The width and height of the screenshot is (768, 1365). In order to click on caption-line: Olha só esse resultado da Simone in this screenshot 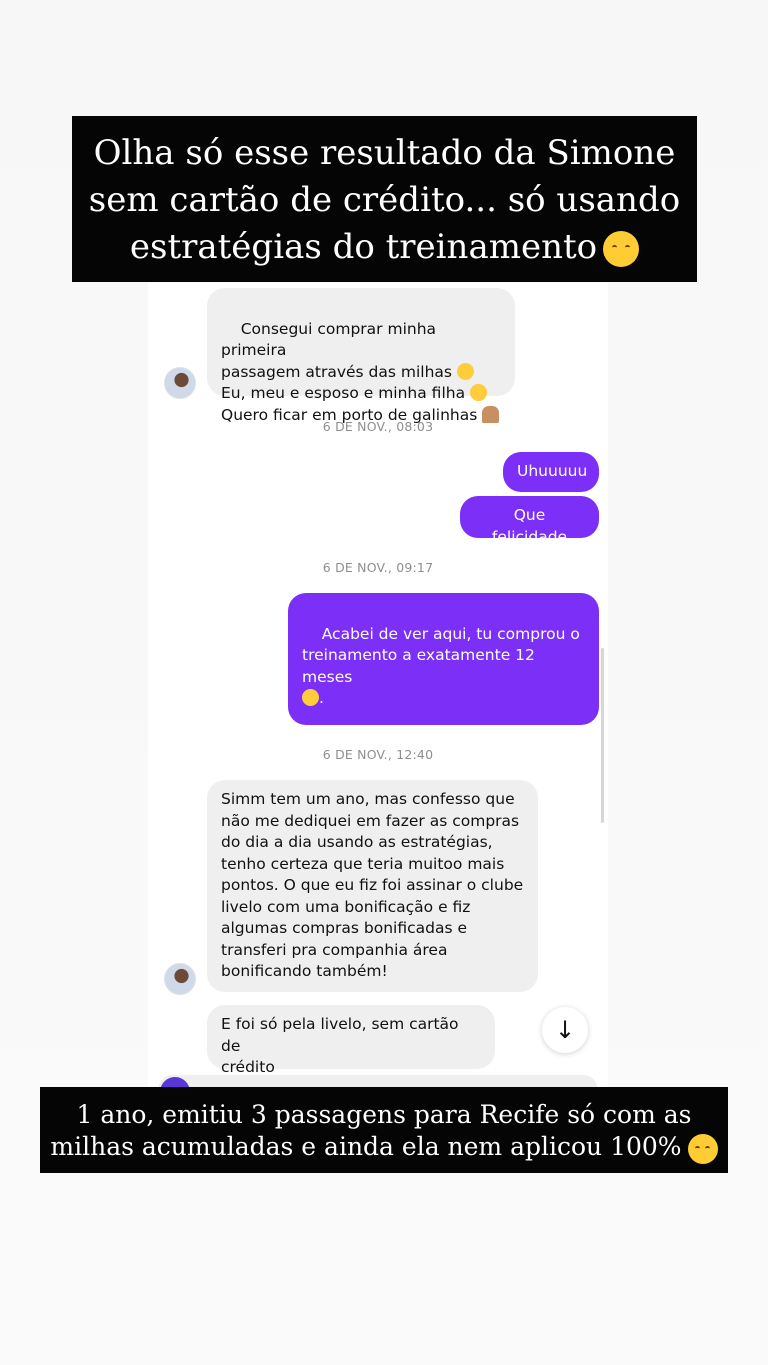, I will do `click(384, 153)`.